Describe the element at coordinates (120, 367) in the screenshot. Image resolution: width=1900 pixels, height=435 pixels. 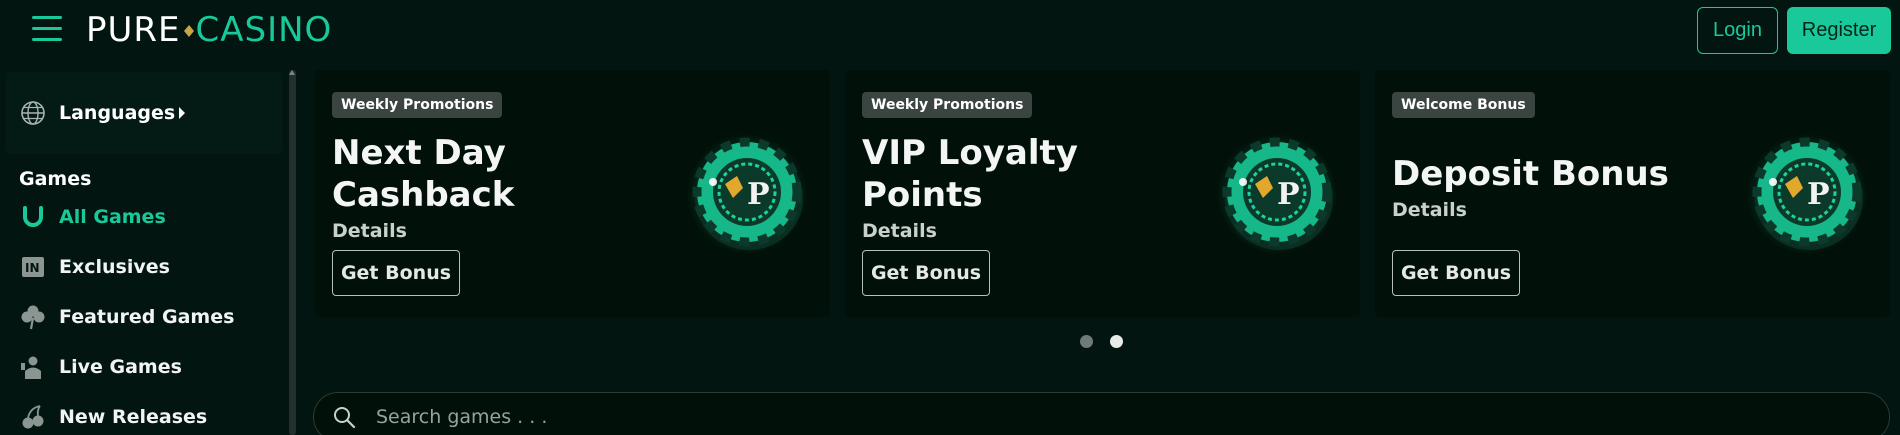
I see `sidebar-item-label: Live Games` at that location.